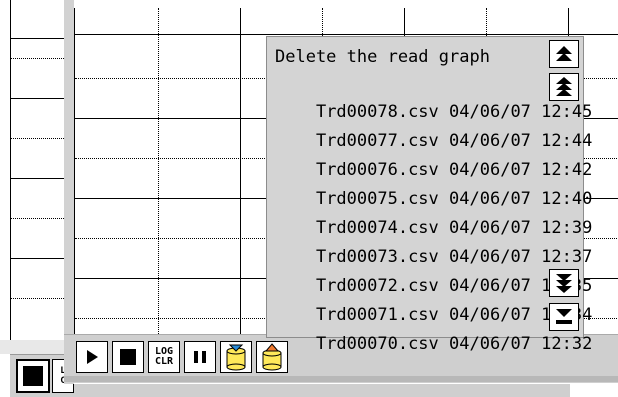 This screenshot has height=397, width=618. Describe the element at coordinates (164, 361) in the screenshot. I see `log-clear-label: CLR` at that location.